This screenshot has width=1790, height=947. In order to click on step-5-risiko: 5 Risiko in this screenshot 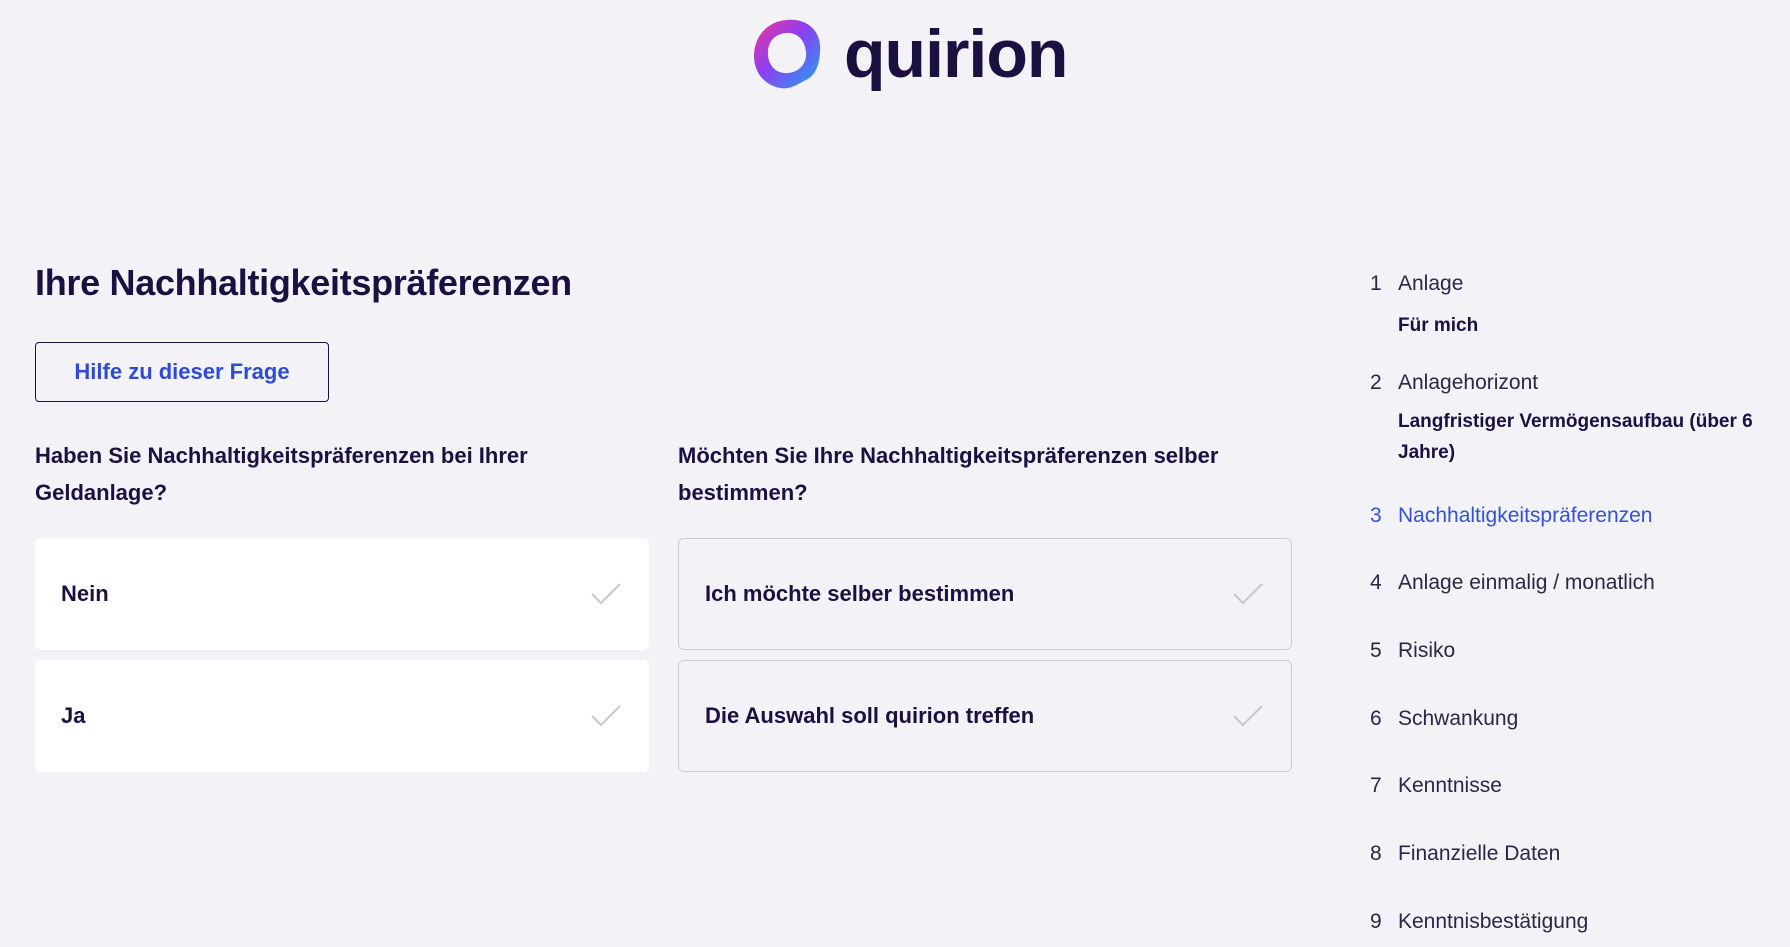, I will do `click(1412, 651)`.